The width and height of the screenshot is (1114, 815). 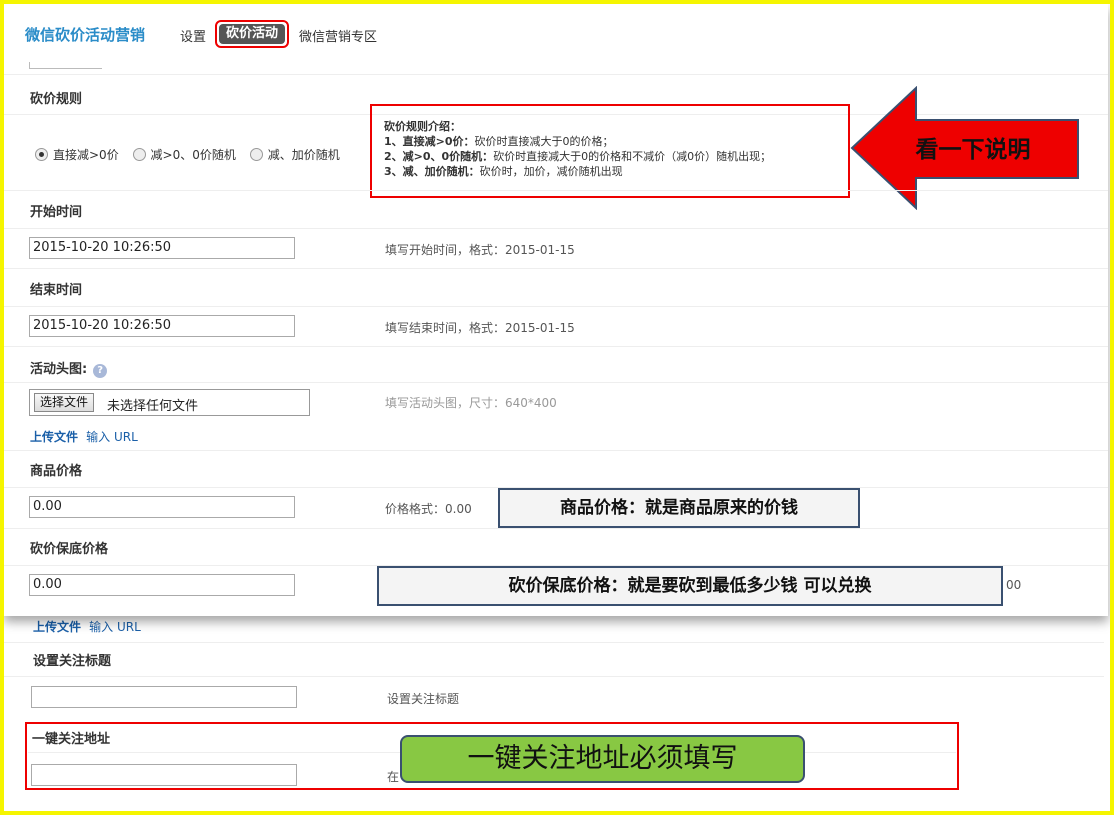 I want to click on rules-label: 砍价规则, so click(x=56, y=99).